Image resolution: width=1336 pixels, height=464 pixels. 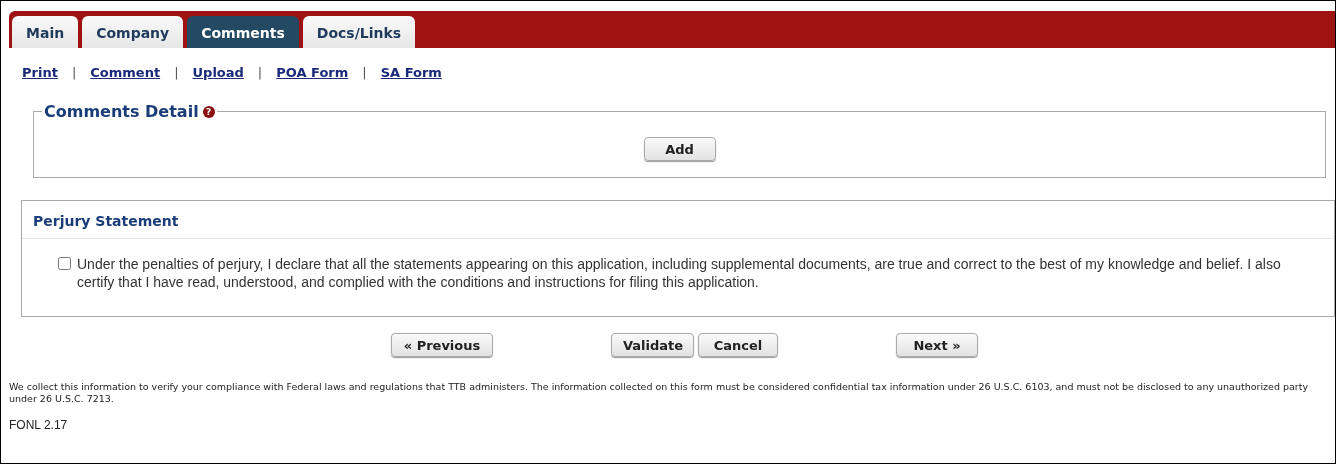 I want to click on privacy-notice: We collect this information to verify your compliance with Federal laws and regulations that TTB administers. The information collected on this form must be considered confidential tax information under 26 U.S.C. 6103, and must not be disclosed to any unauthorized party under 26 U.S.C. 7213., so click(x=659, y=393).